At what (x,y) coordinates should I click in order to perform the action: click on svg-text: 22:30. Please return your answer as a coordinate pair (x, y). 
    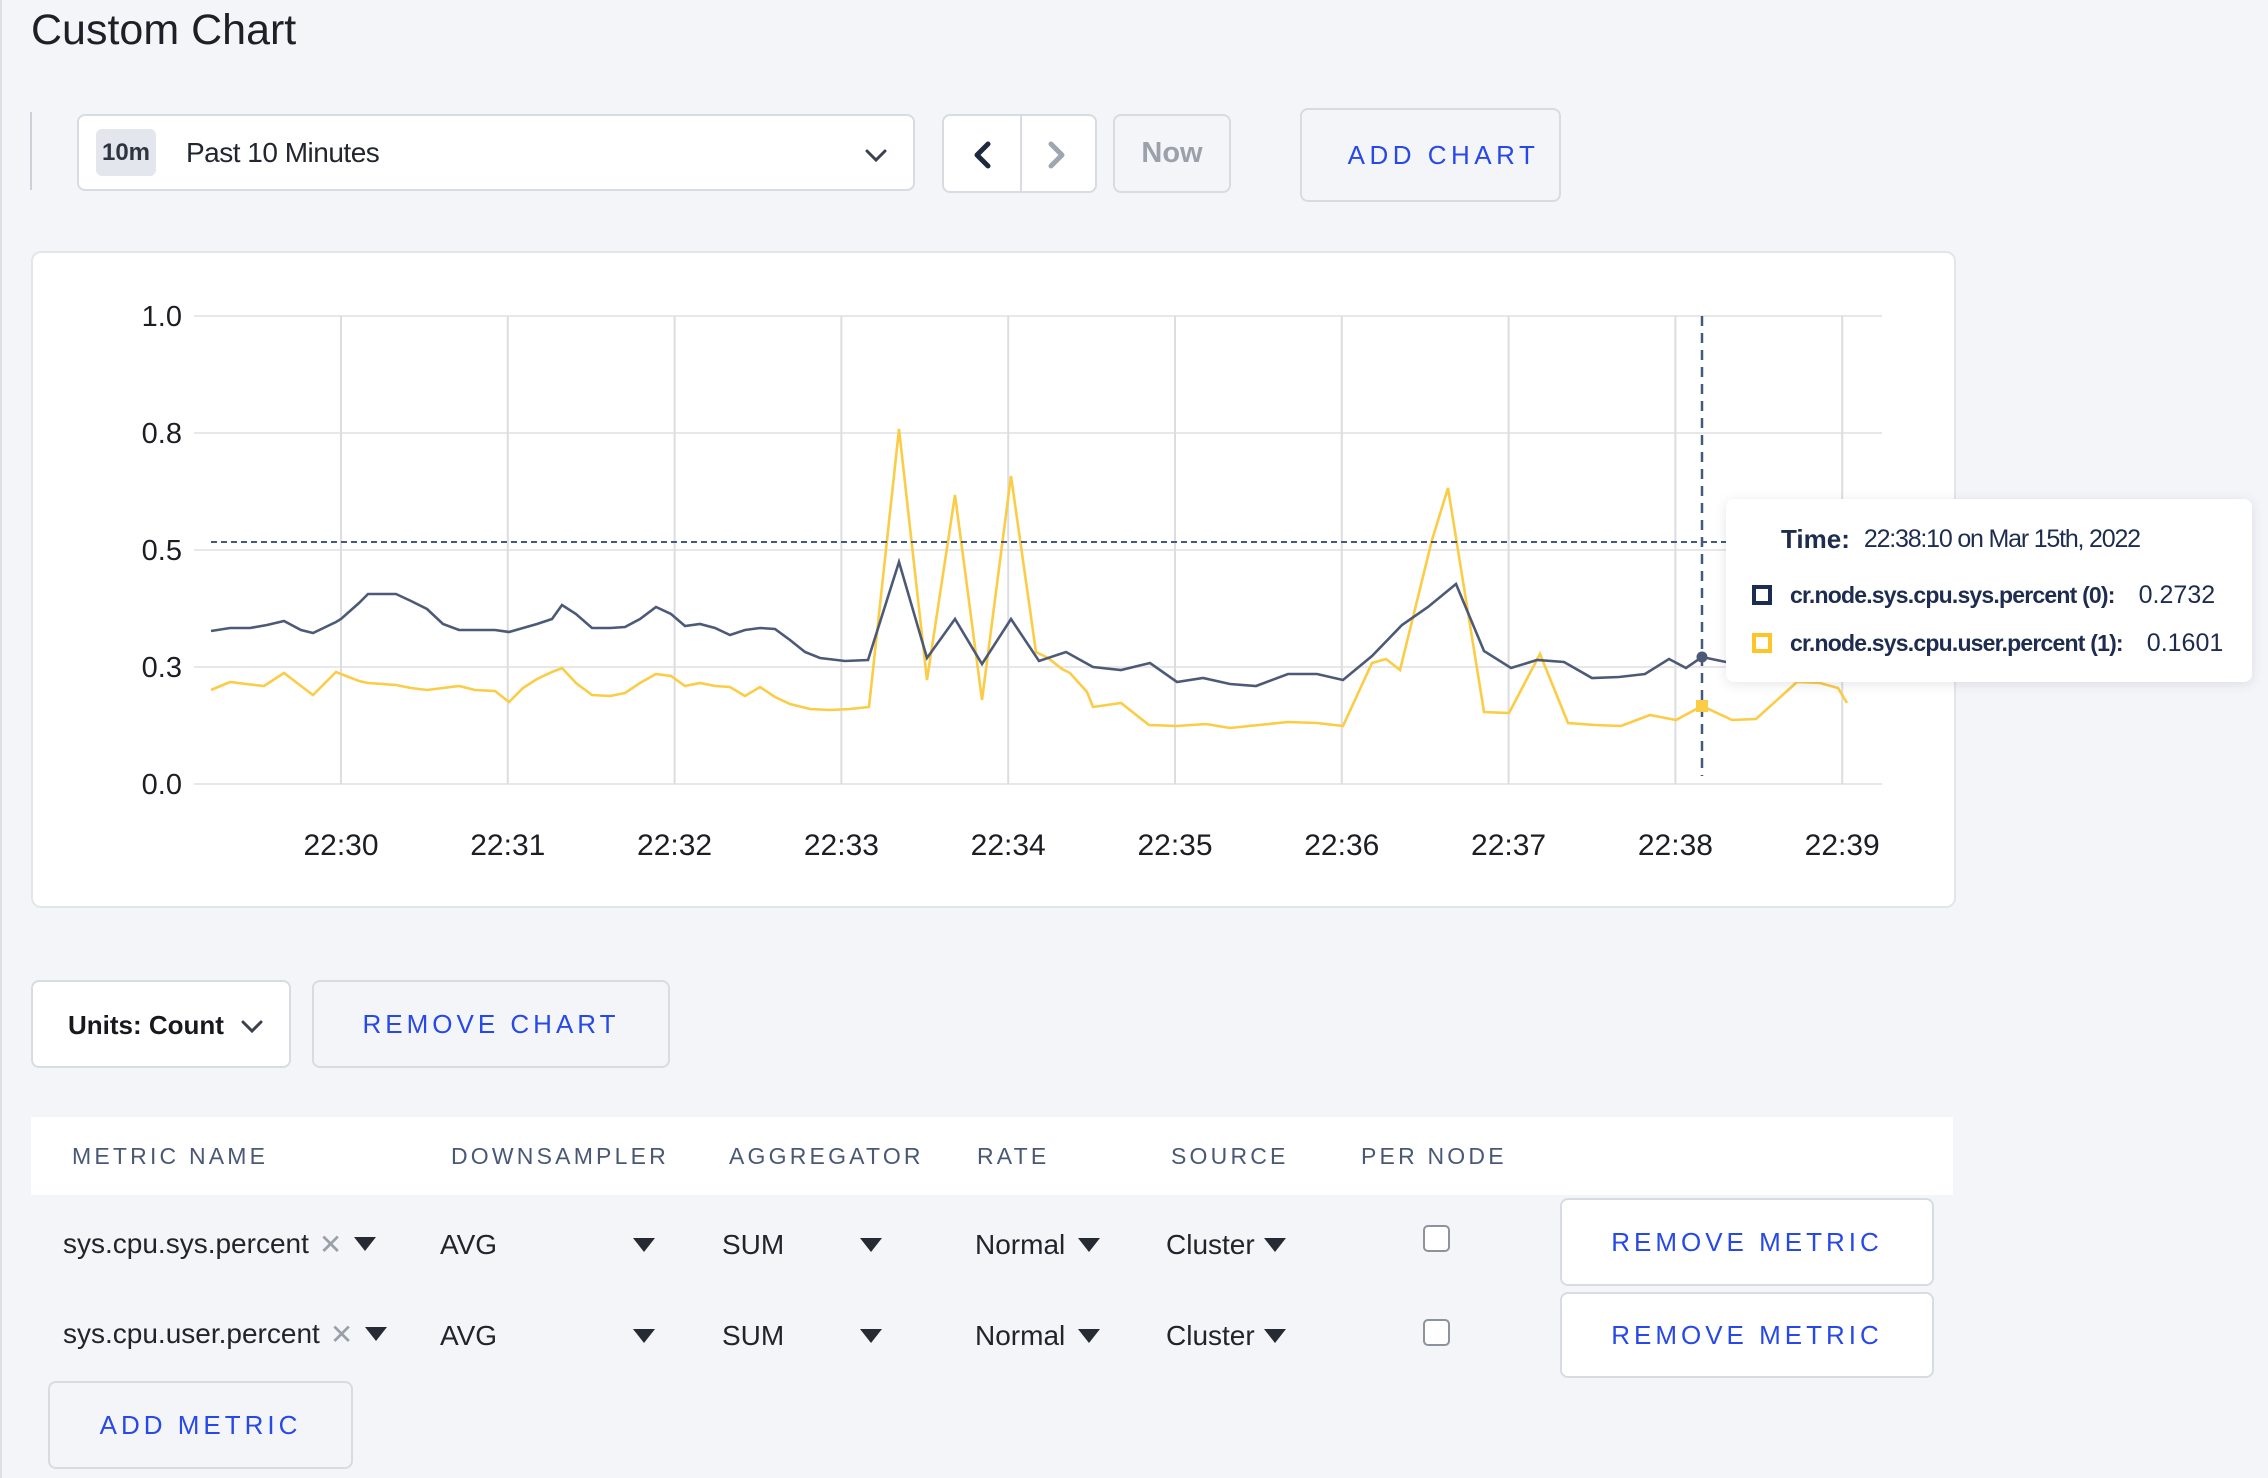
    Looking at the image, I should click on (340, 845).